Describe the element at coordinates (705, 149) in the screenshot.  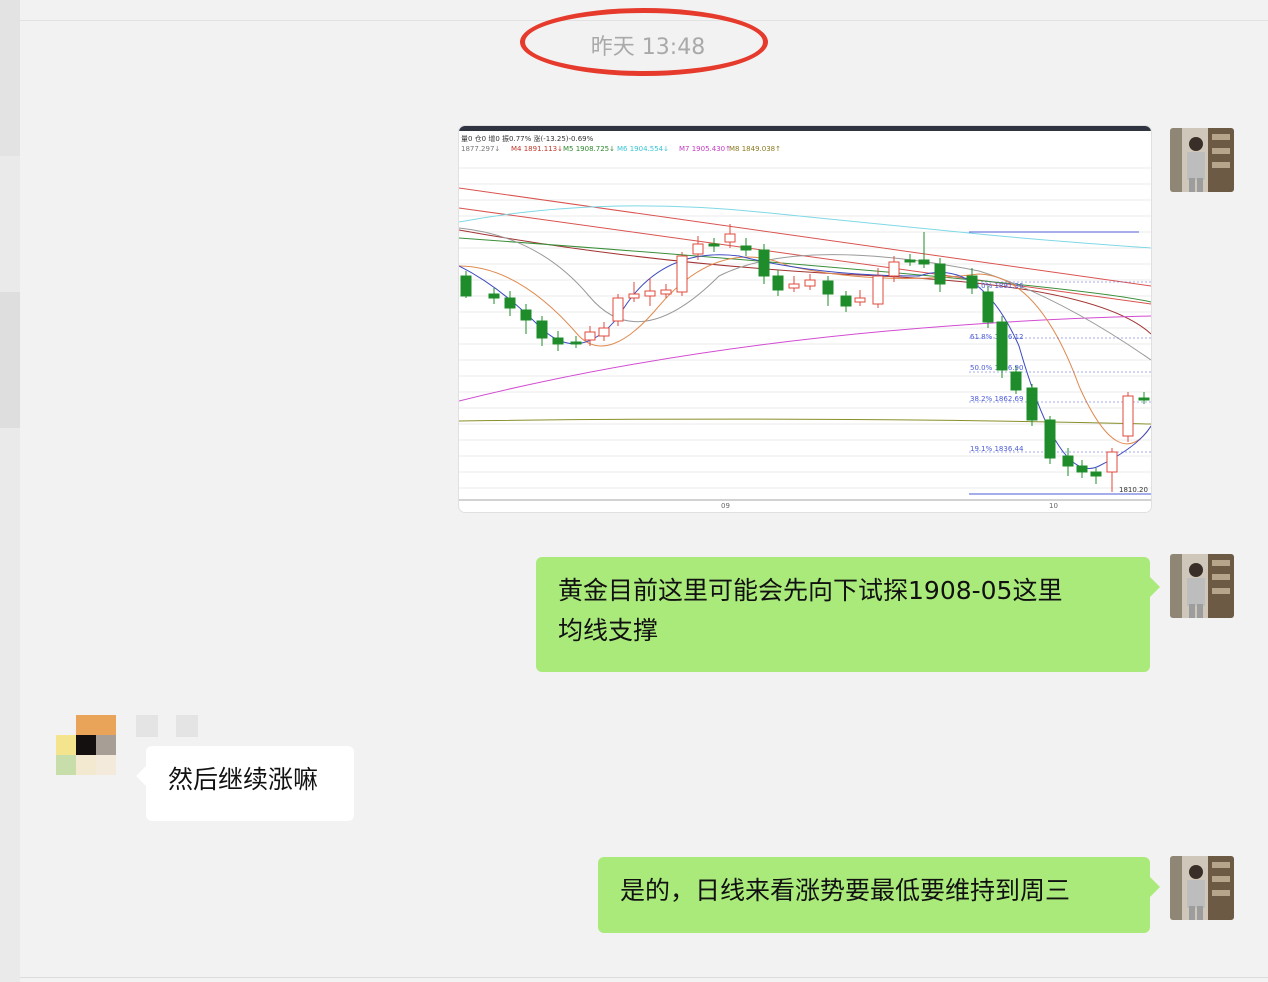
I see `chart-ma-value: M7 1905.430↑` at that location.